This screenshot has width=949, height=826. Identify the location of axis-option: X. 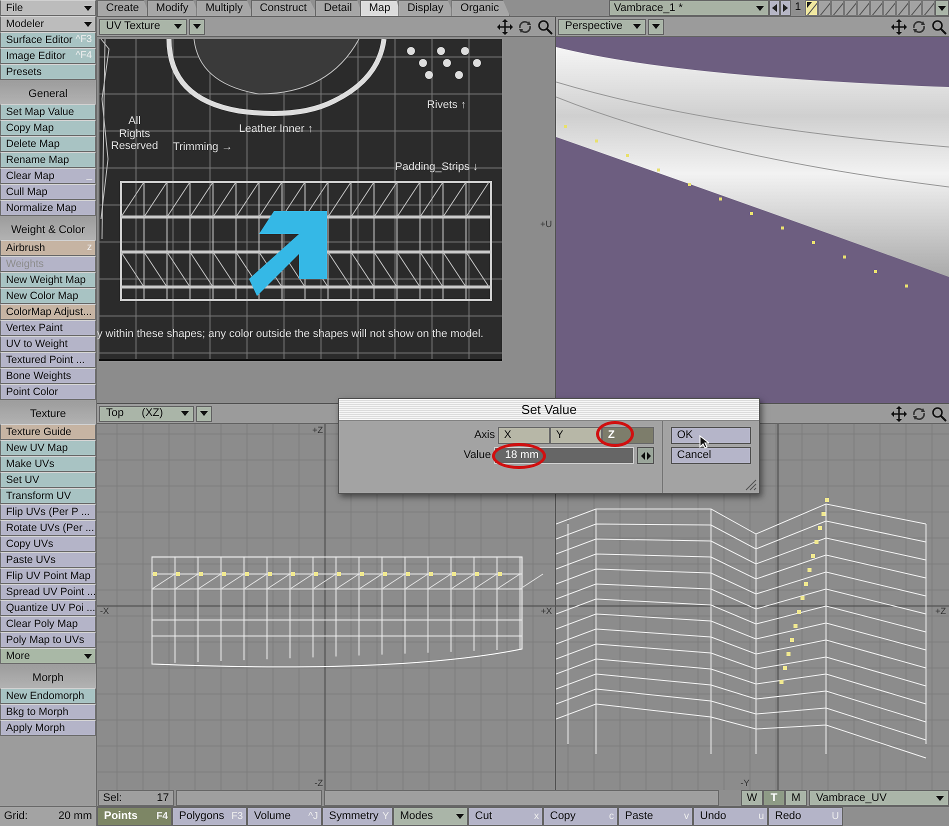
(524, 435).